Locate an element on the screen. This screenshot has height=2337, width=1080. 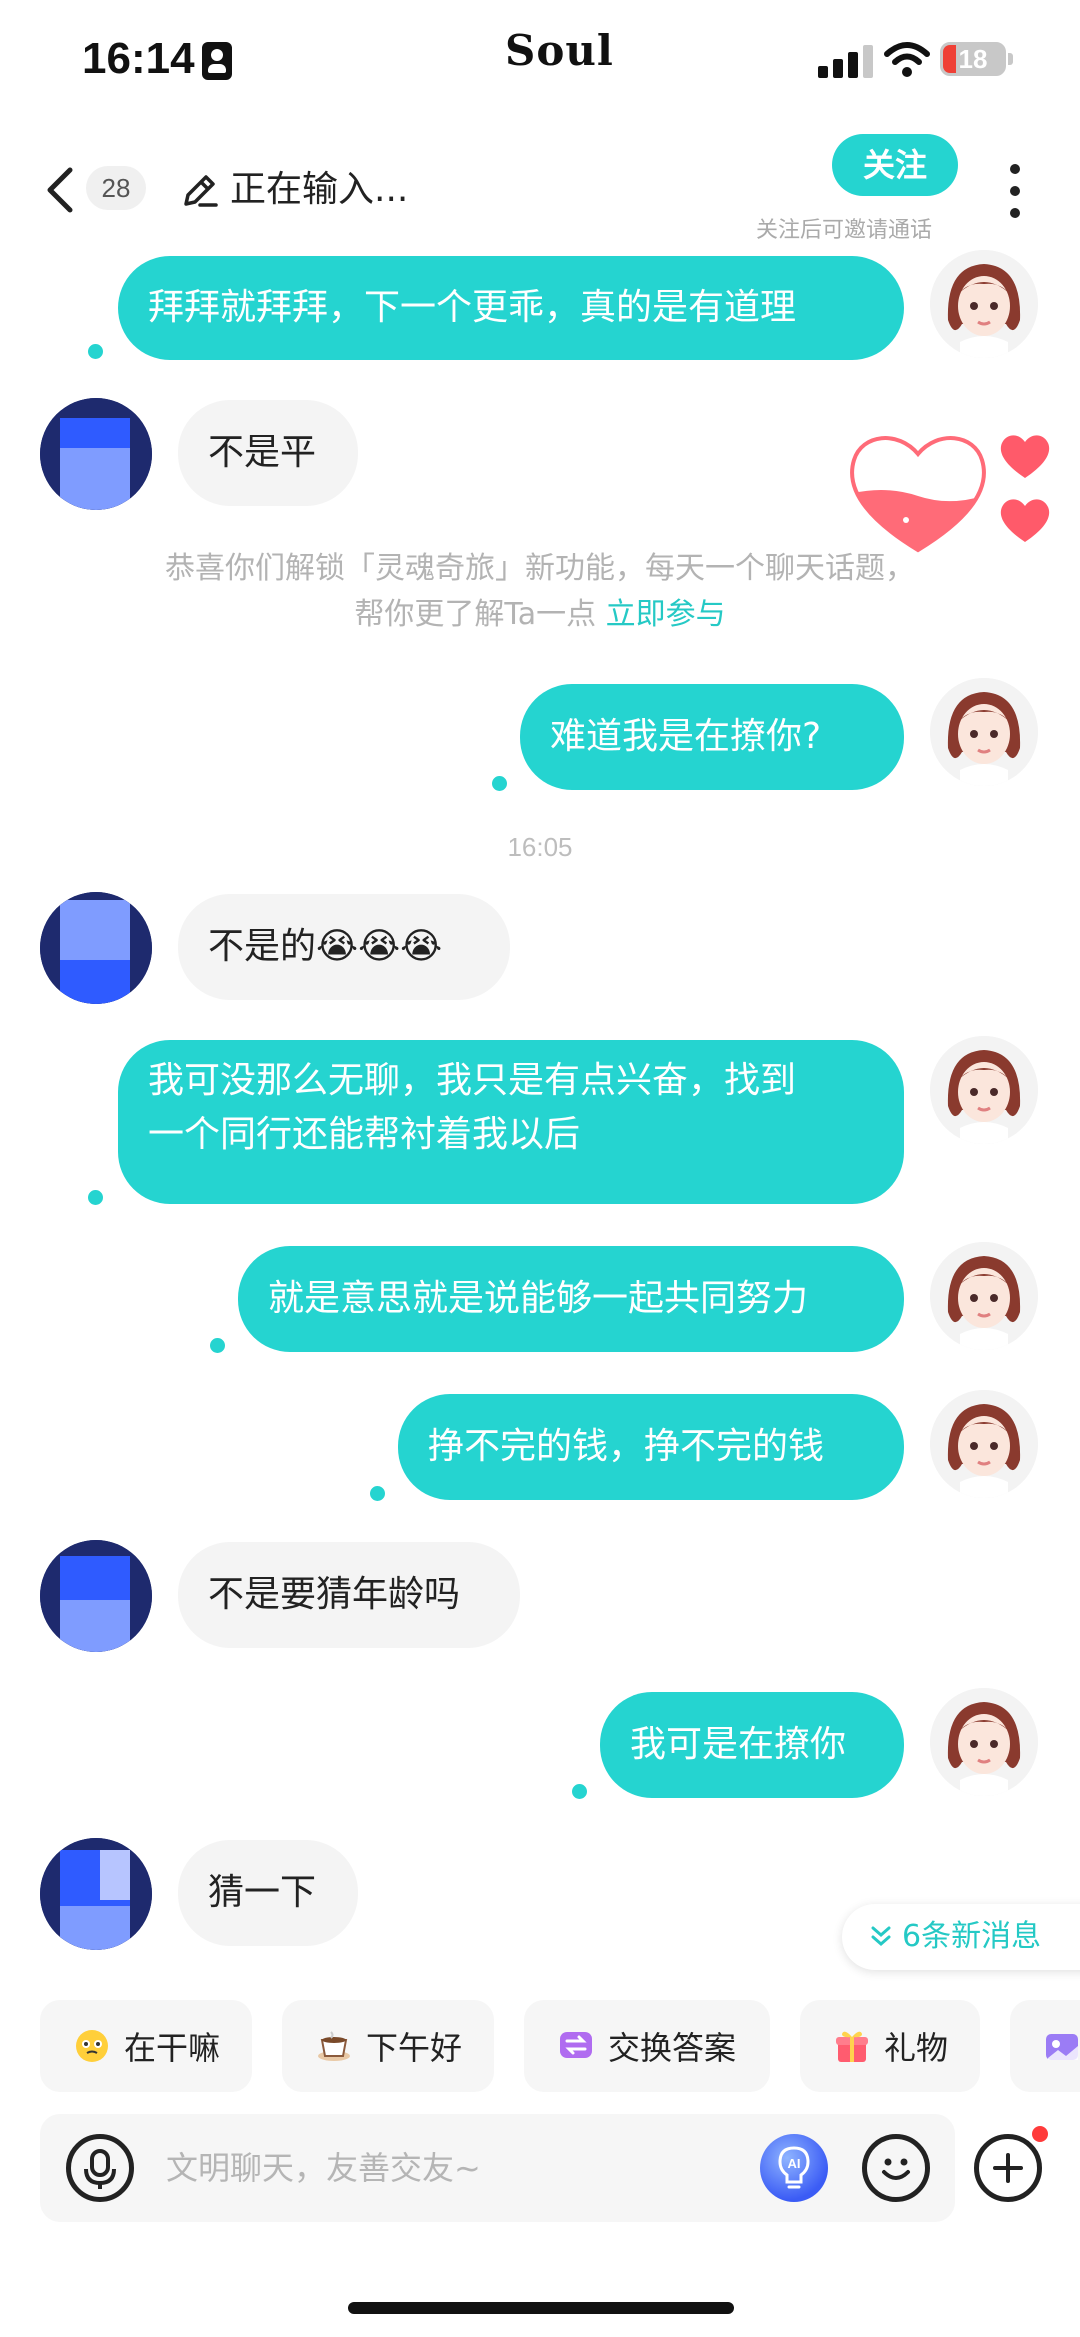
message-bubble-me: 我可没那么无聊，我只是有点兴奋，找到 一个同行还能帮衬着我以后 is located at coordinates (511, 1122).